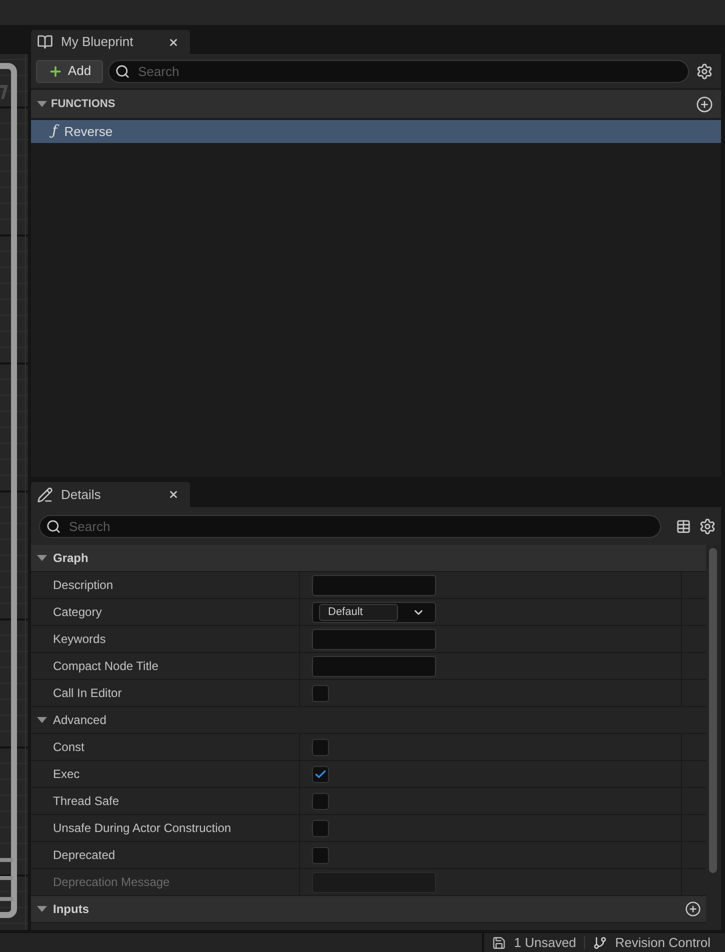 This screenshot has height=952, width=725. I want to click on category-header: Graph, so click(368, 558).